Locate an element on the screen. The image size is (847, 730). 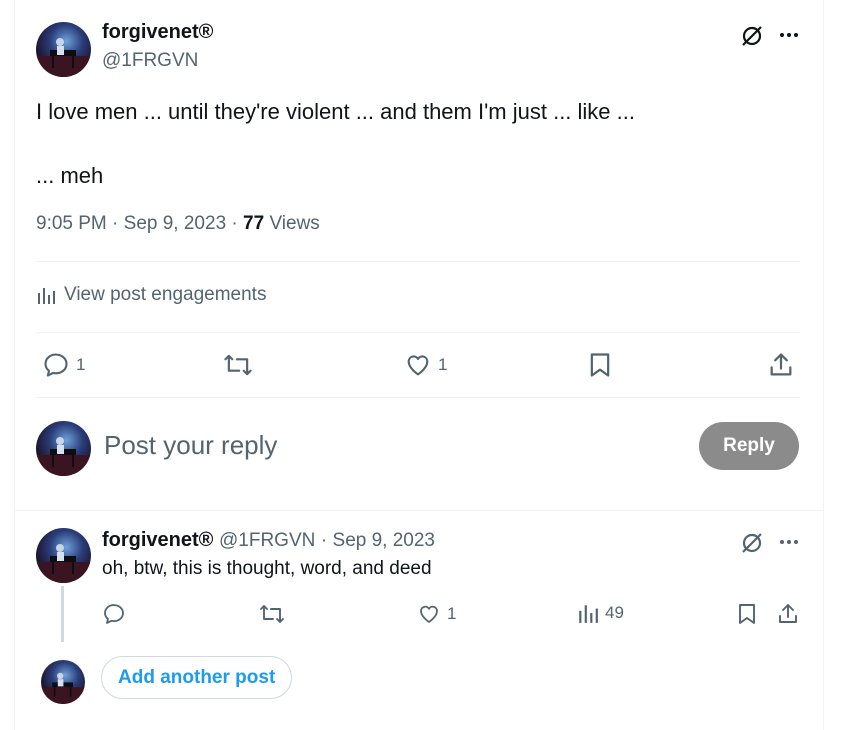
thread-line is located at coordinates (62, 614).